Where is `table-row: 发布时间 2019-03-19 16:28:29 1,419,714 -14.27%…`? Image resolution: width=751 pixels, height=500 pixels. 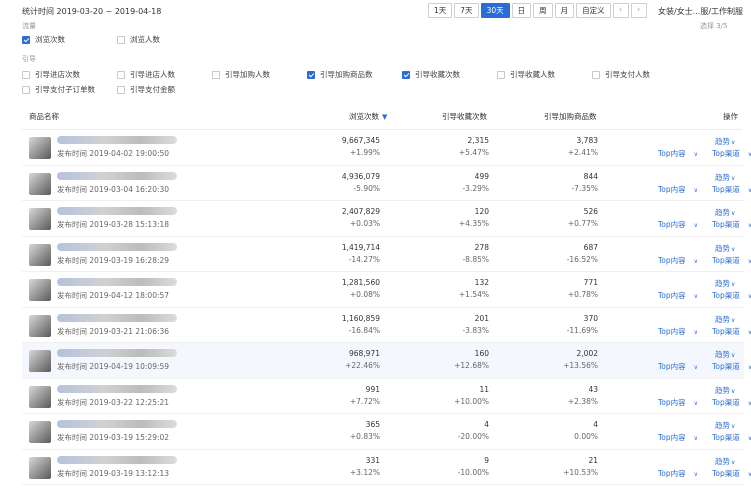 table-row: 发布时间 2019-03-19 16:28:29 1,419,714 -14.27%… is located at coordinates (386, 254).